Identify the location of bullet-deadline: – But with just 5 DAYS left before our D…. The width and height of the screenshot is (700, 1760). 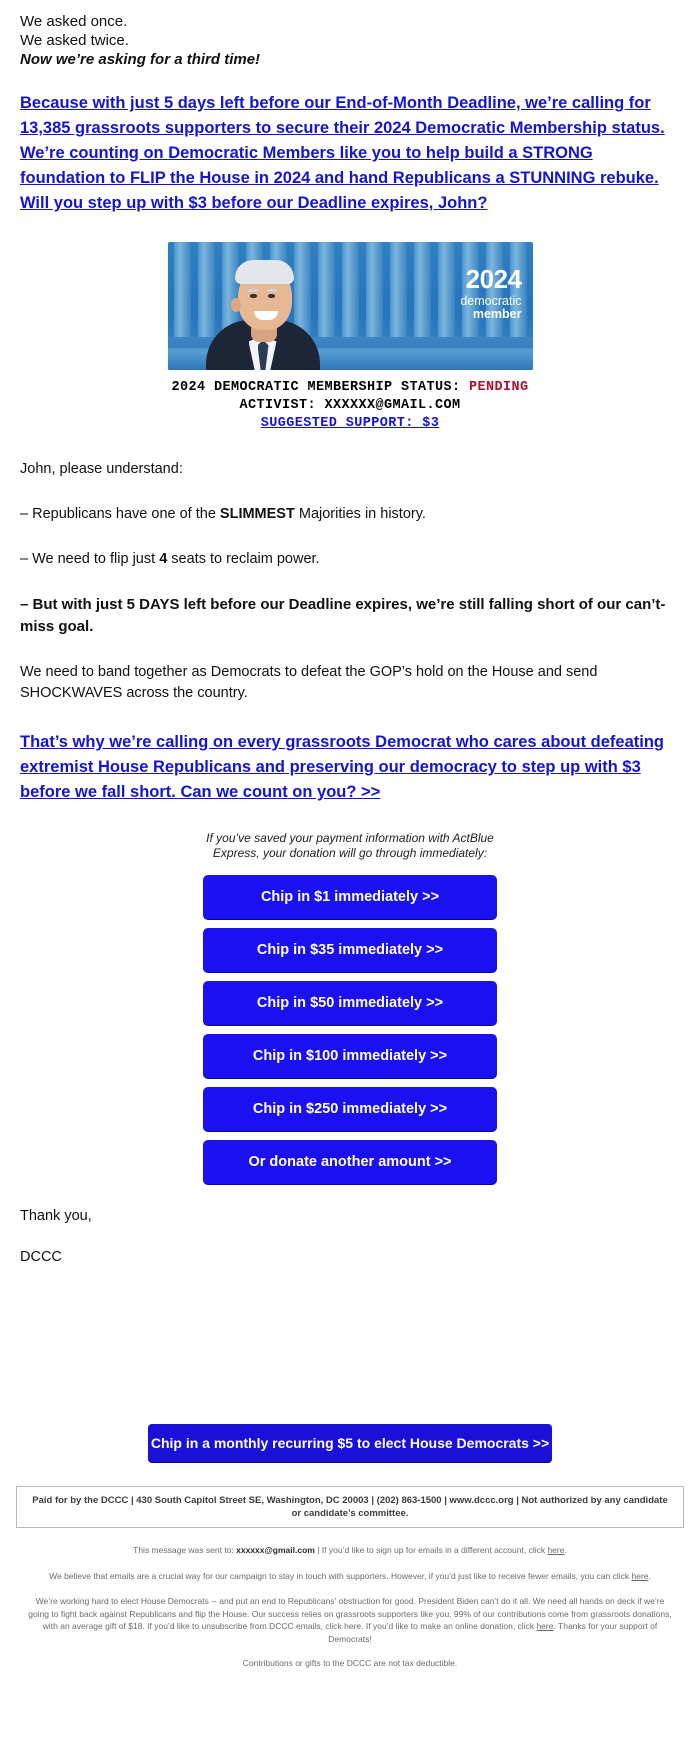
(343, 615).